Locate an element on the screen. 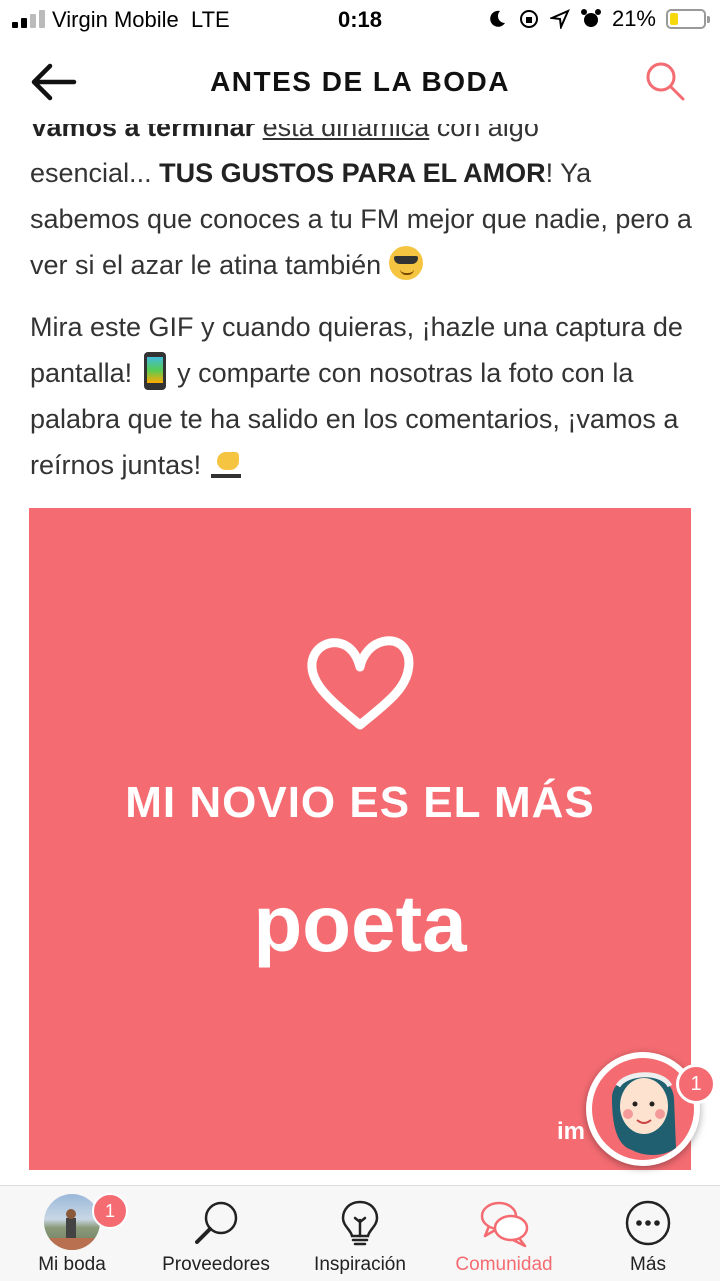  gif-watermark: im is located at coordinates (571, 1131).